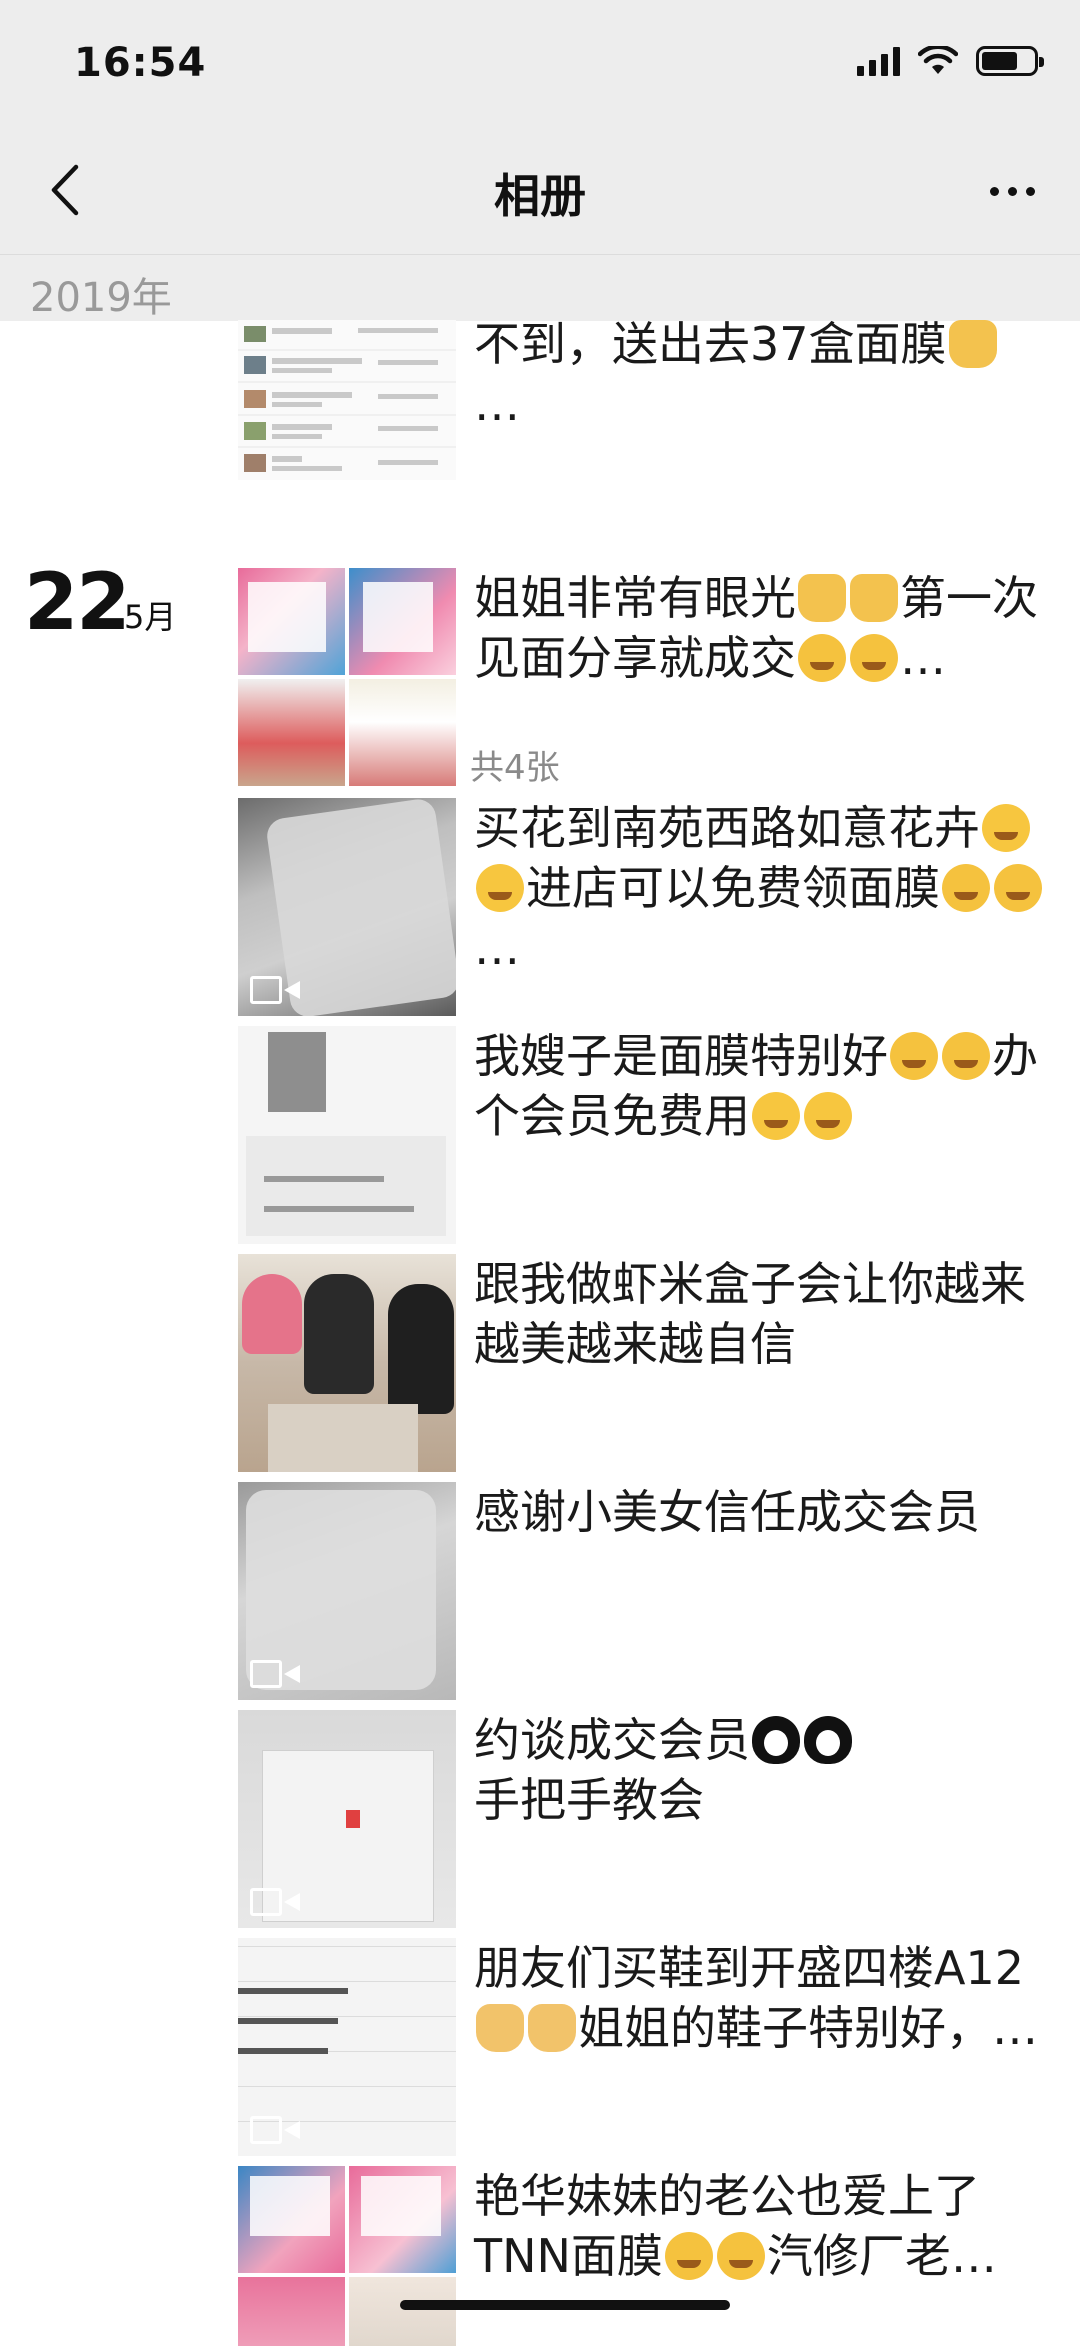  What do you see at coordinates (150, 617) in the screenshot?
I see `date-month: 5月` at bounding box center [150, 617].